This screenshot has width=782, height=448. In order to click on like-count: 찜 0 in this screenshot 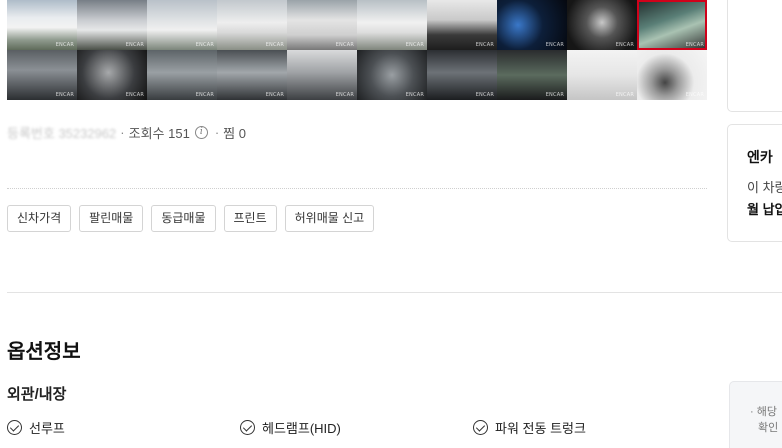, I will do `click(234, 133)`.